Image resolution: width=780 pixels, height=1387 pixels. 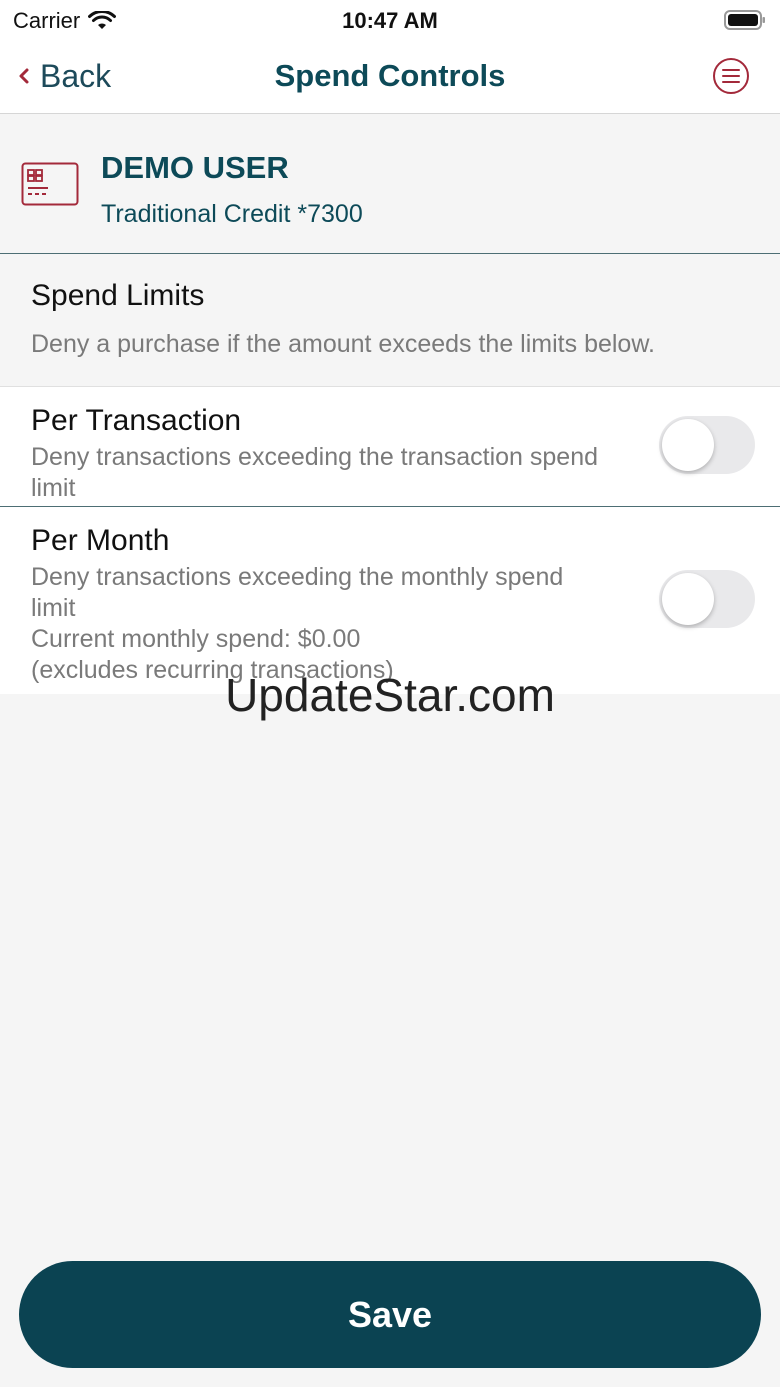 I want to click on credit-card-icon, so click(x=50, y=184).